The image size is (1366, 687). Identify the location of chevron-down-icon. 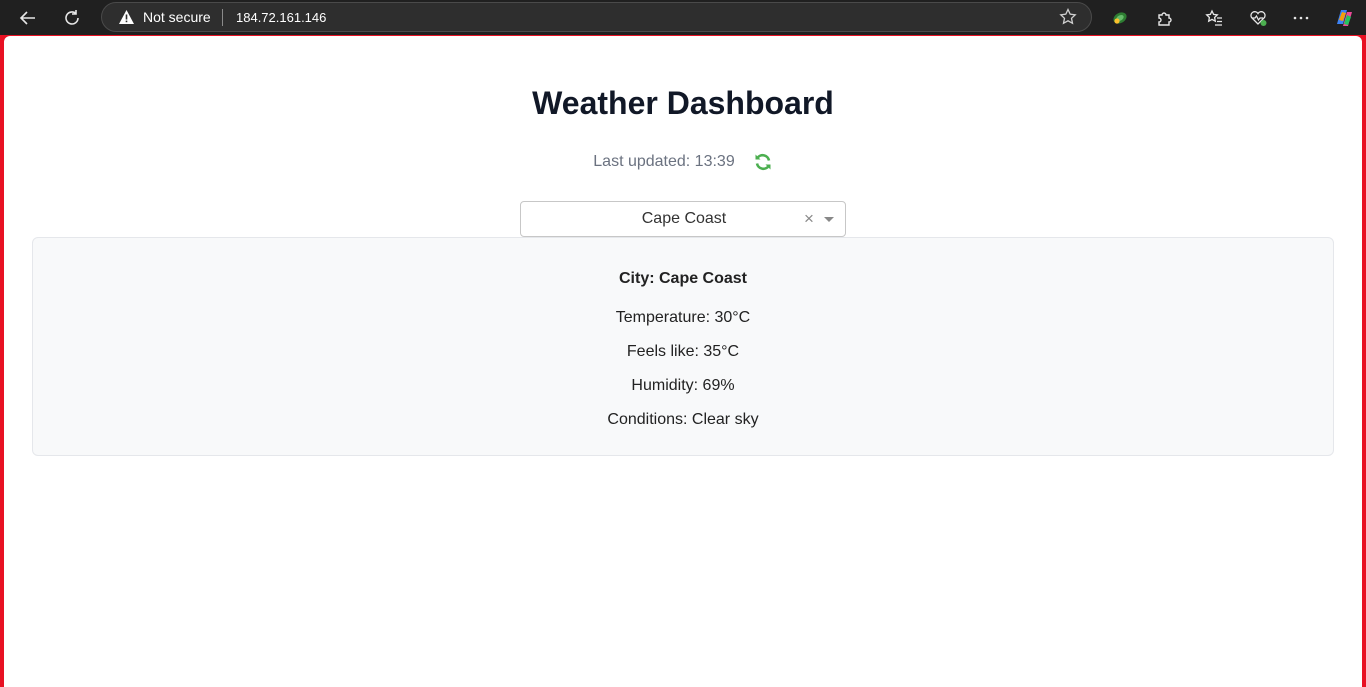
(829, 219).